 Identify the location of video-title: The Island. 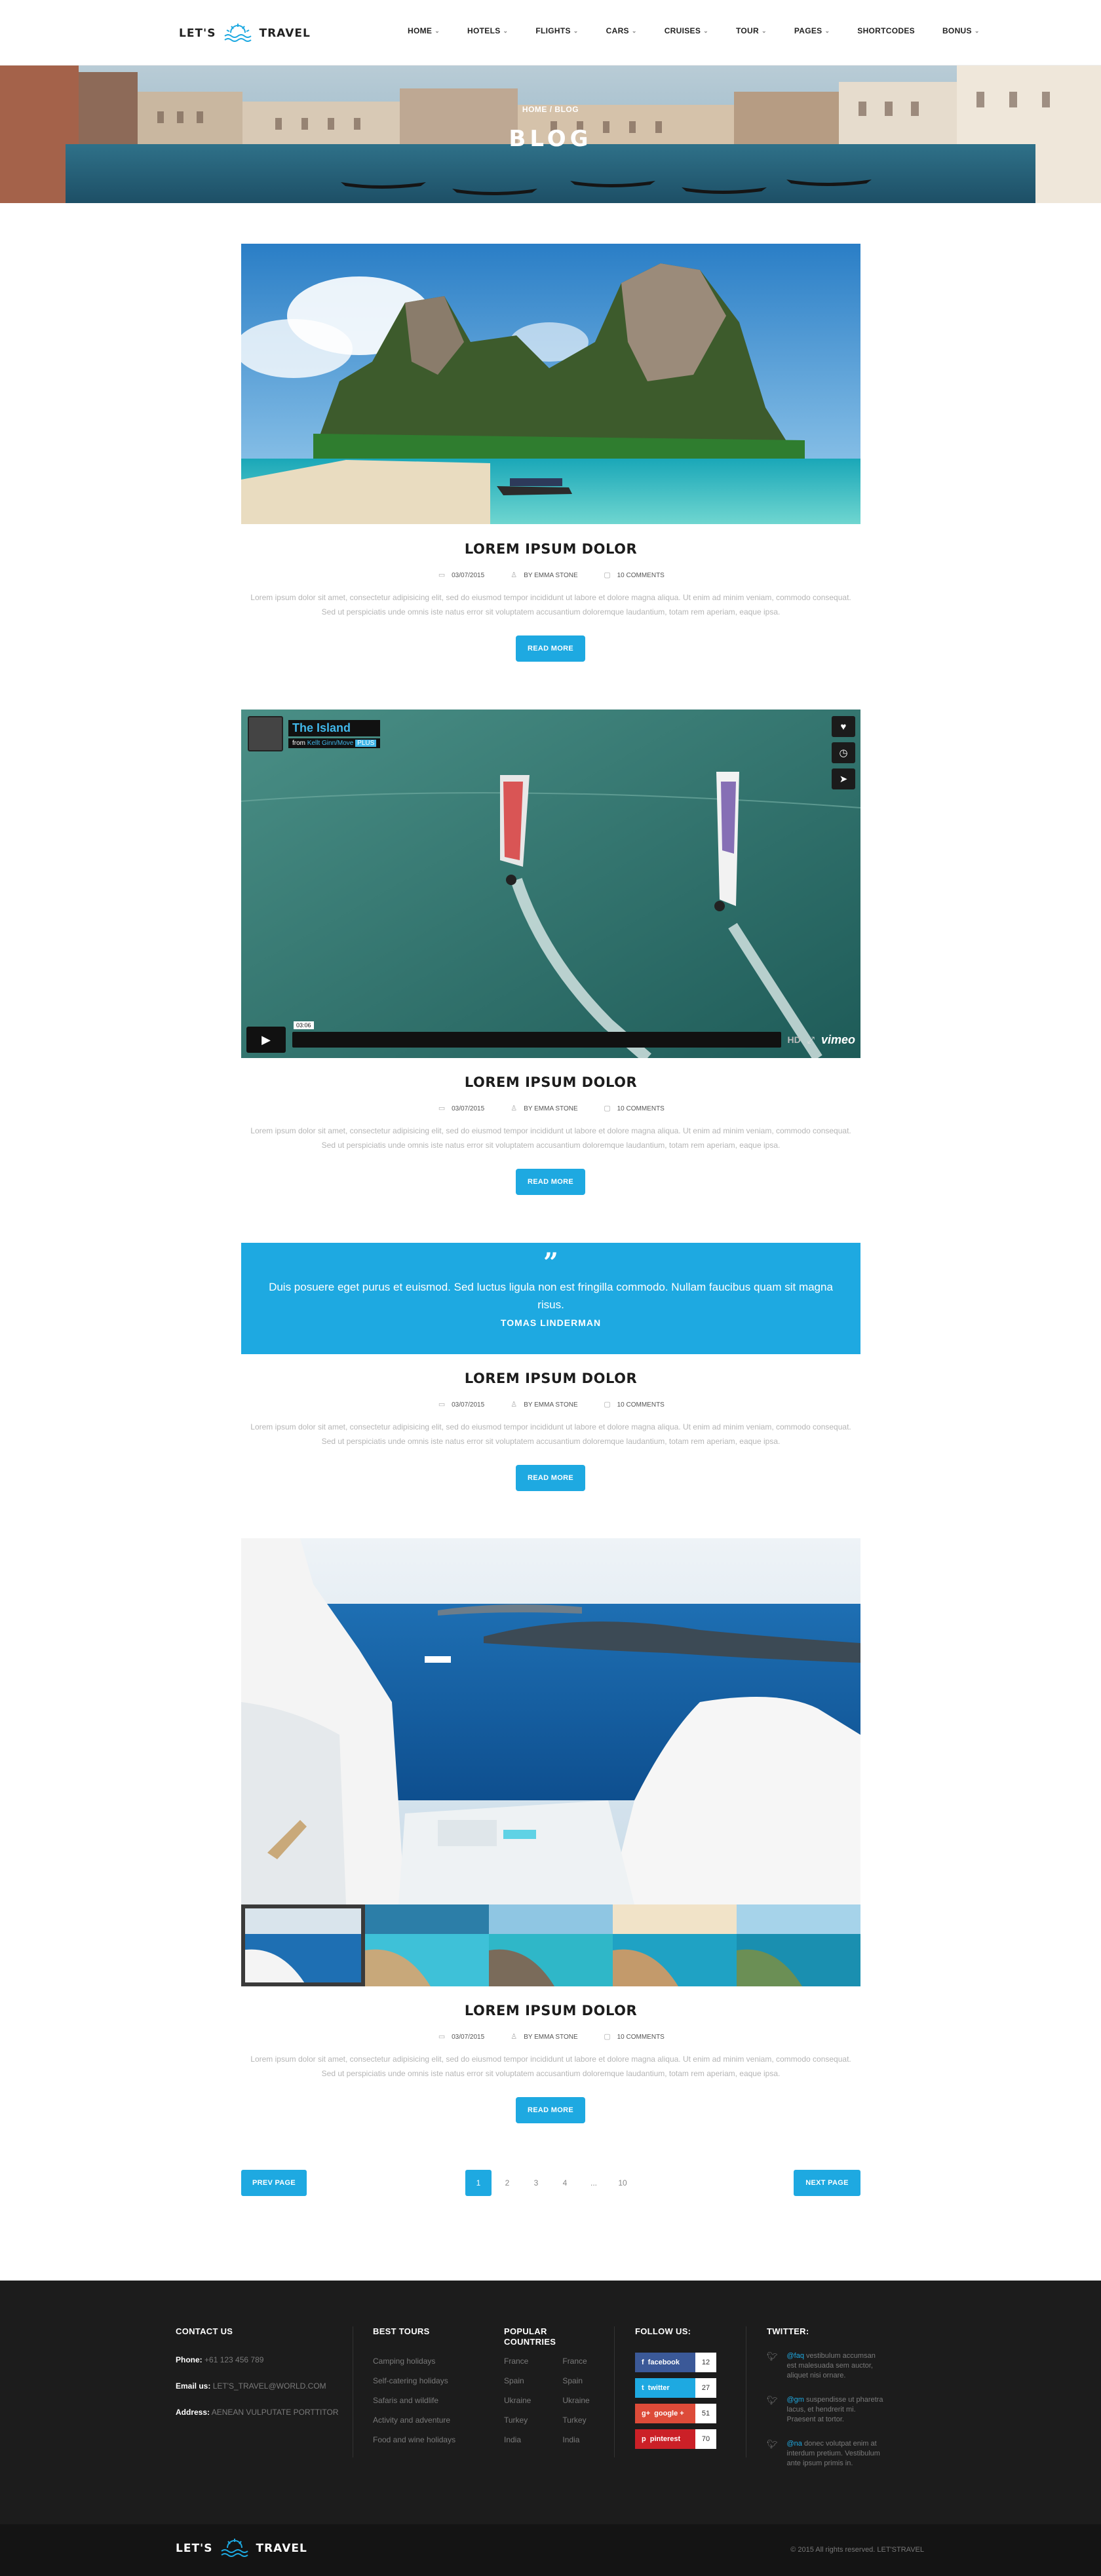
(334, 728).